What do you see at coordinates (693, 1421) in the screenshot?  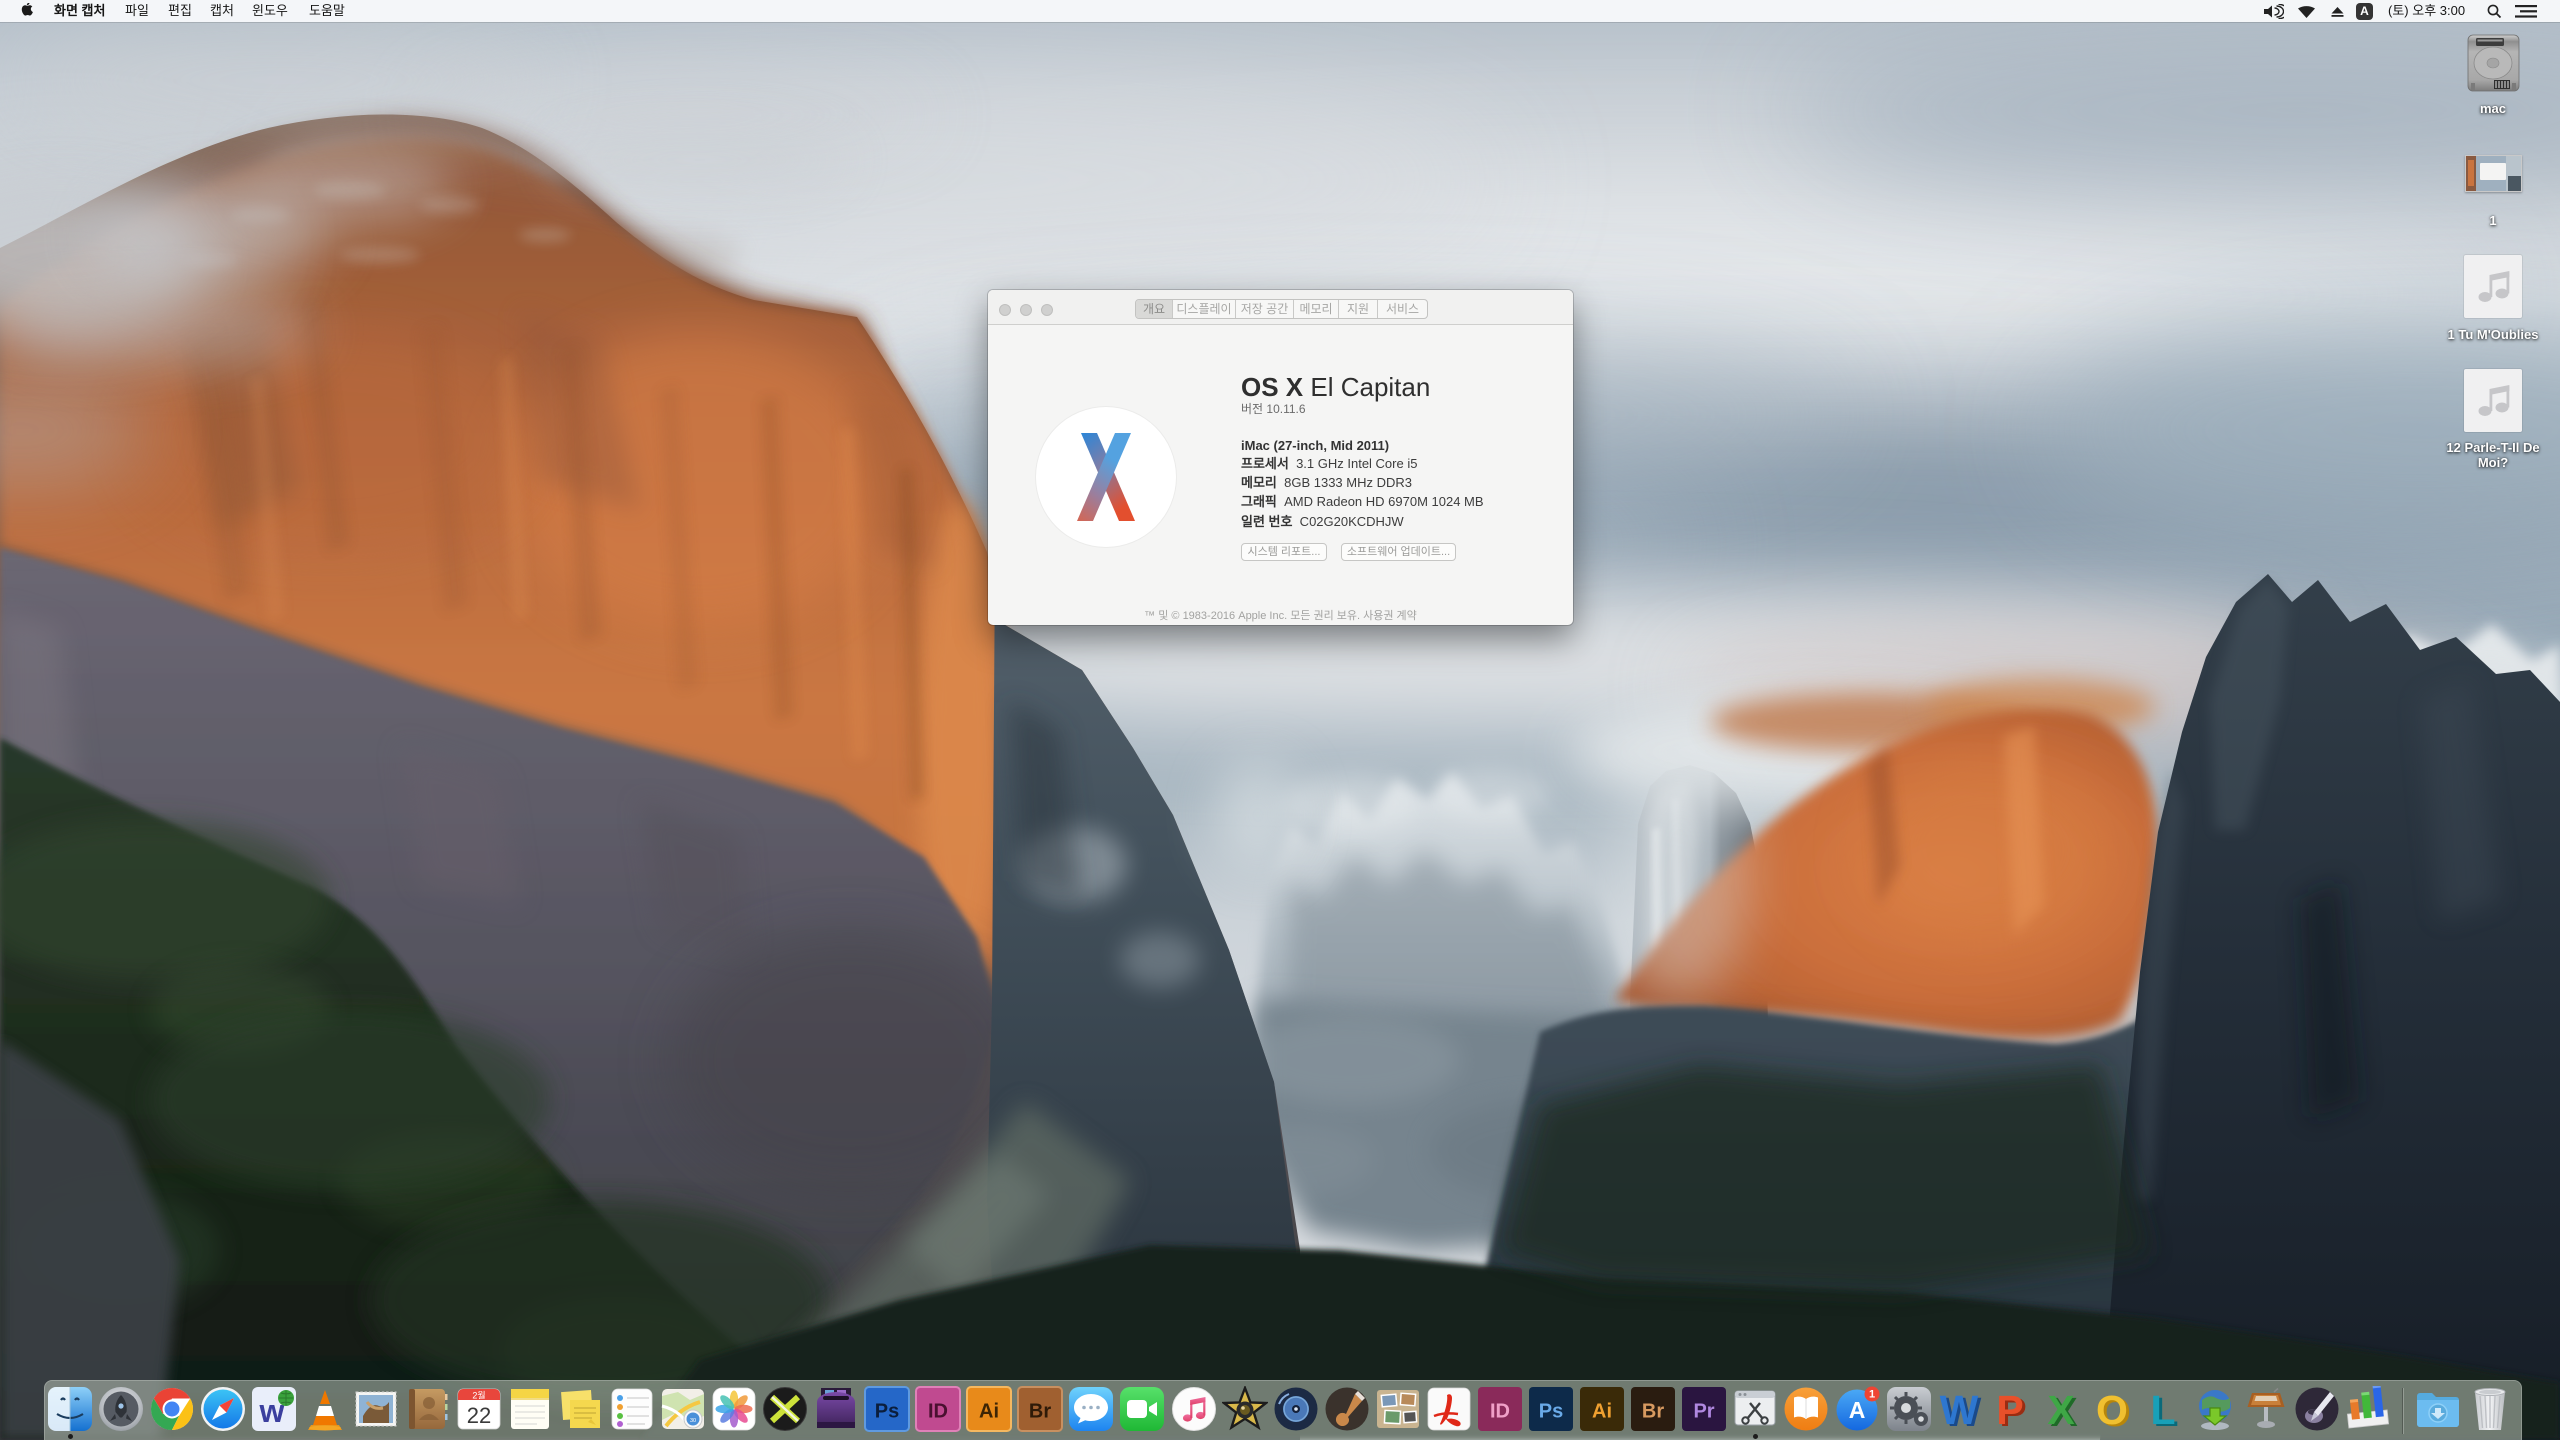 I see `svg-text: 30` at bounding box center [693, 1421].